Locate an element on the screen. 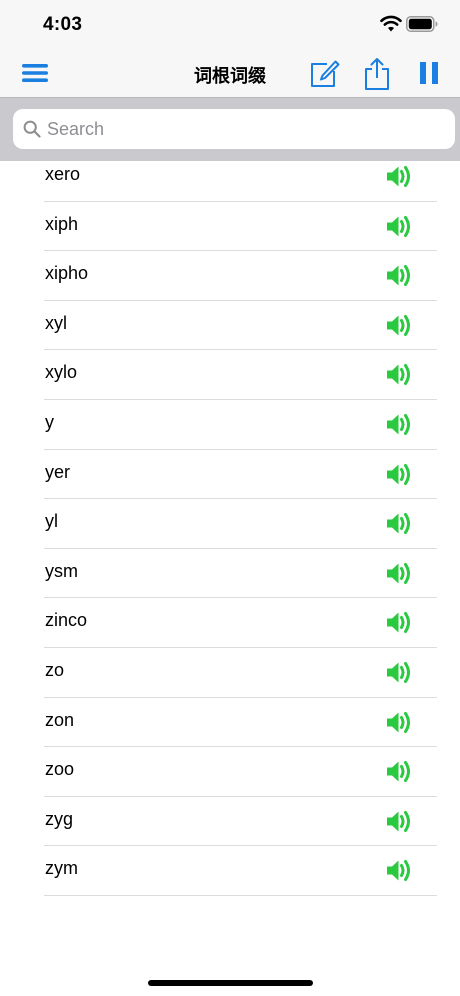 The width and height of the screenshot is (460, 996). page-title: 词根词缀 is located at coordinates (230, 76).